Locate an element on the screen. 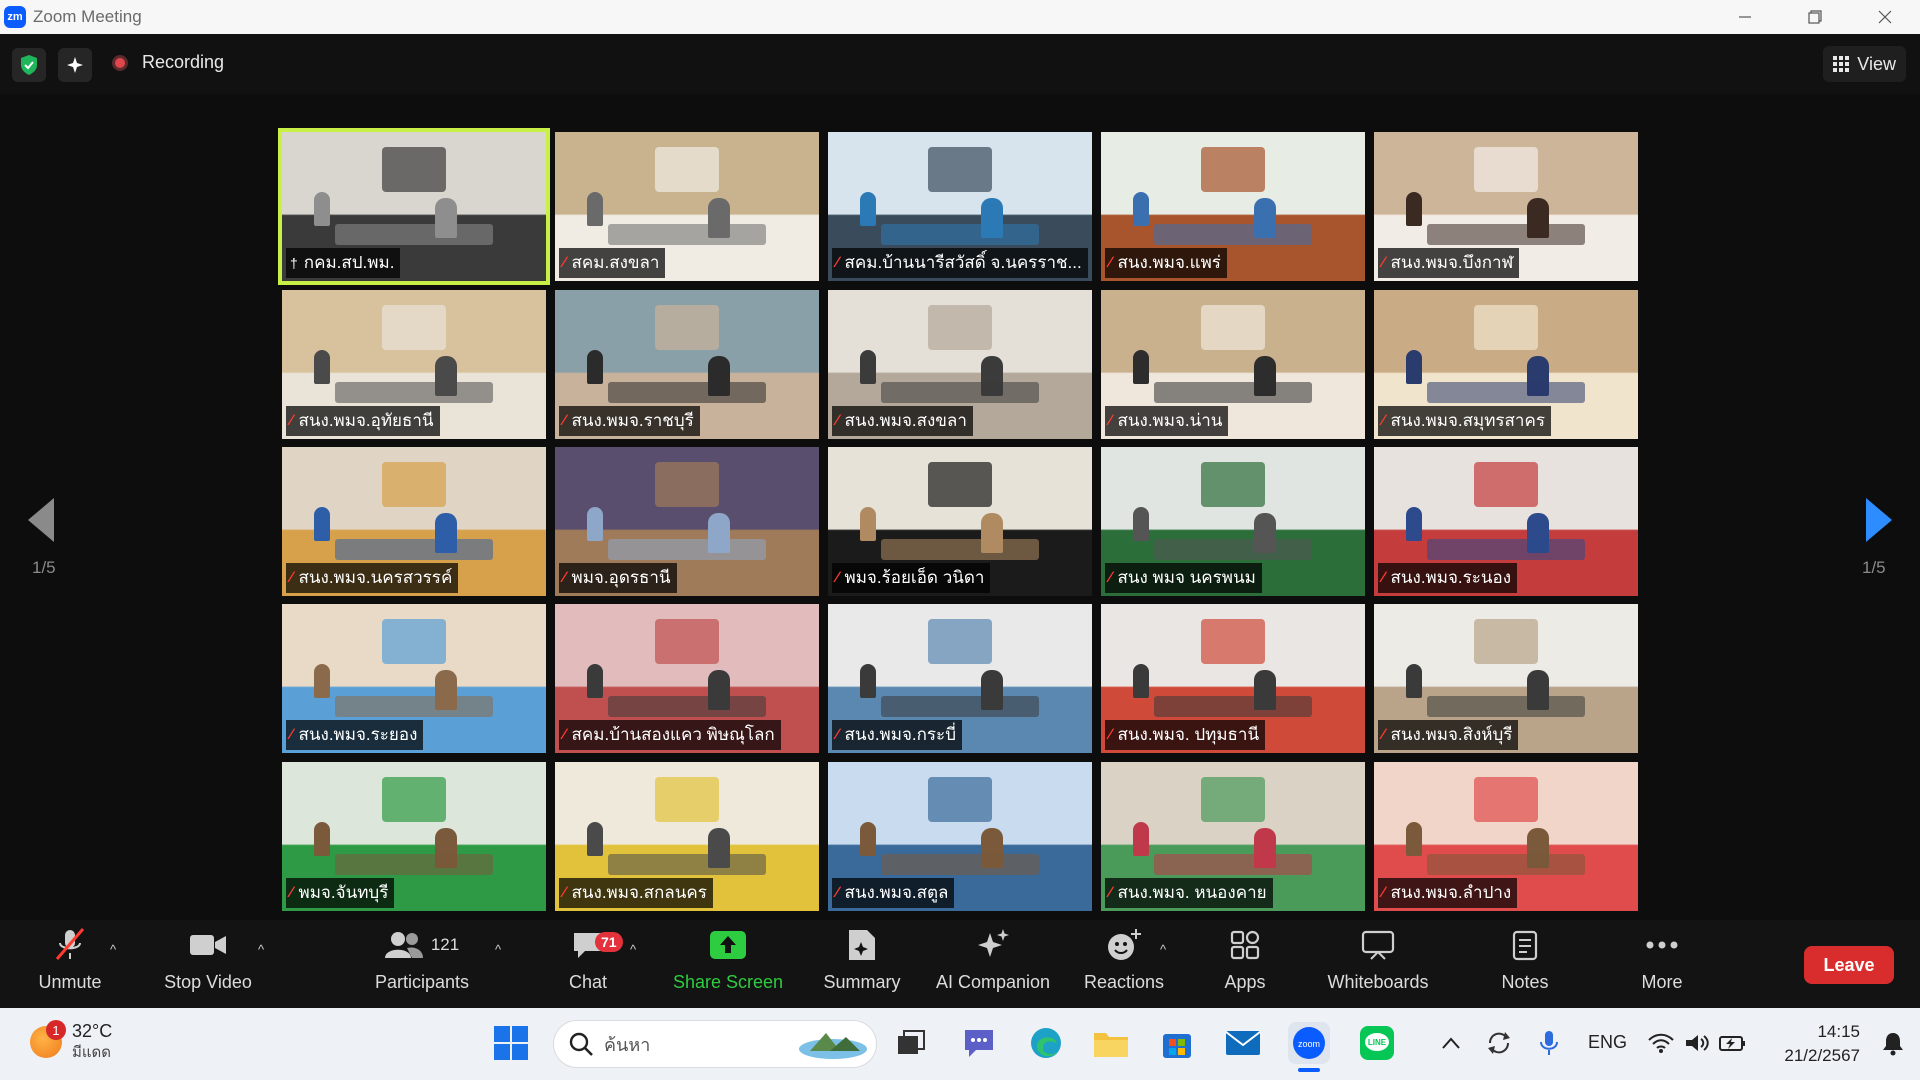 The height and width of the screenshot is (1080, 1920). notes-icon is located at coordinates (1525, 945).